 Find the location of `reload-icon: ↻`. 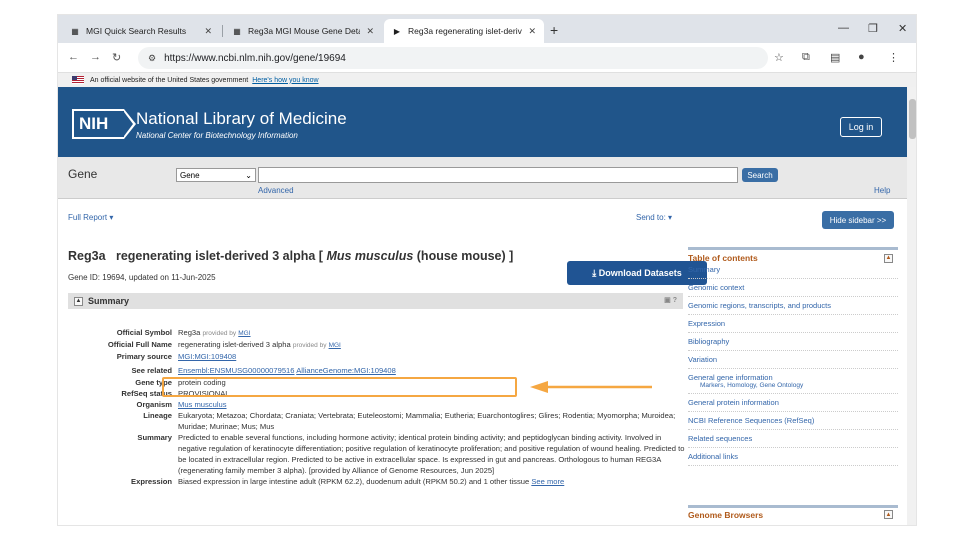

reload-icon: ↻ is located at coordinates (116, 57).